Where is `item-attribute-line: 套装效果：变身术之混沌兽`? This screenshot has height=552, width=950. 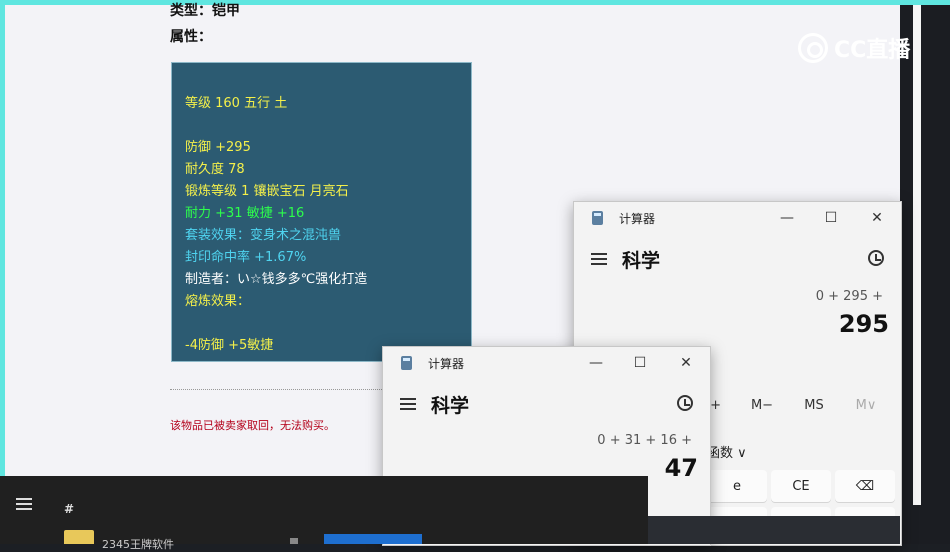
item-attribute-line: 套装效果：变身术之混沌兽 is located at coordinates (263, 235).